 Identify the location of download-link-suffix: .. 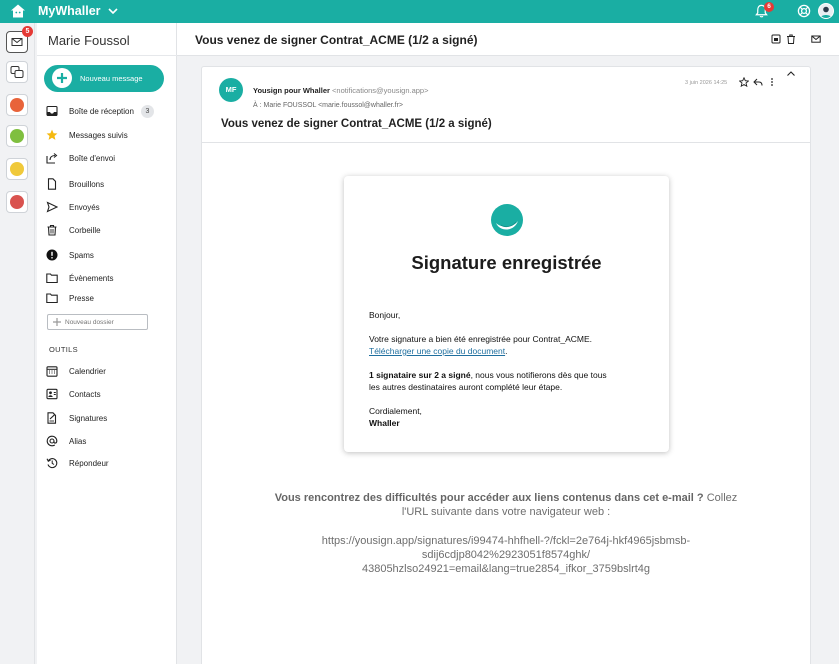
(506, 351).